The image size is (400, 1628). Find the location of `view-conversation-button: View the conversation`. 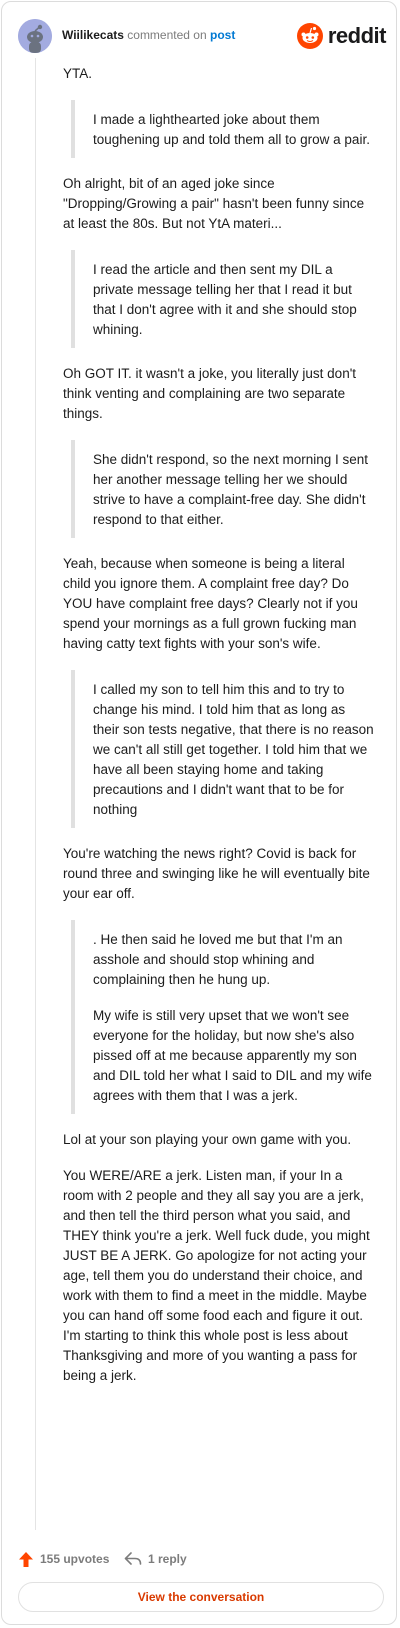

view-conversation-button: View the conversation is located at coordinates (201, 1597).